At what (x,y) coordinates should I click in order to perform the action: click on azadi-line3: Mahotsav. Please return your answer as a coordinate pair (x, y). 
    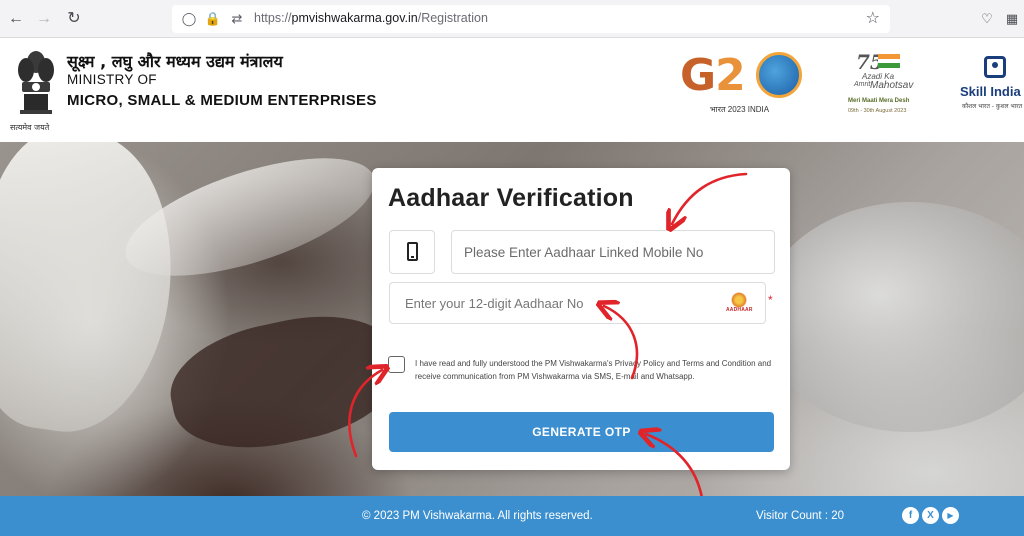
    Looking at the image, I should click on (892, 85).